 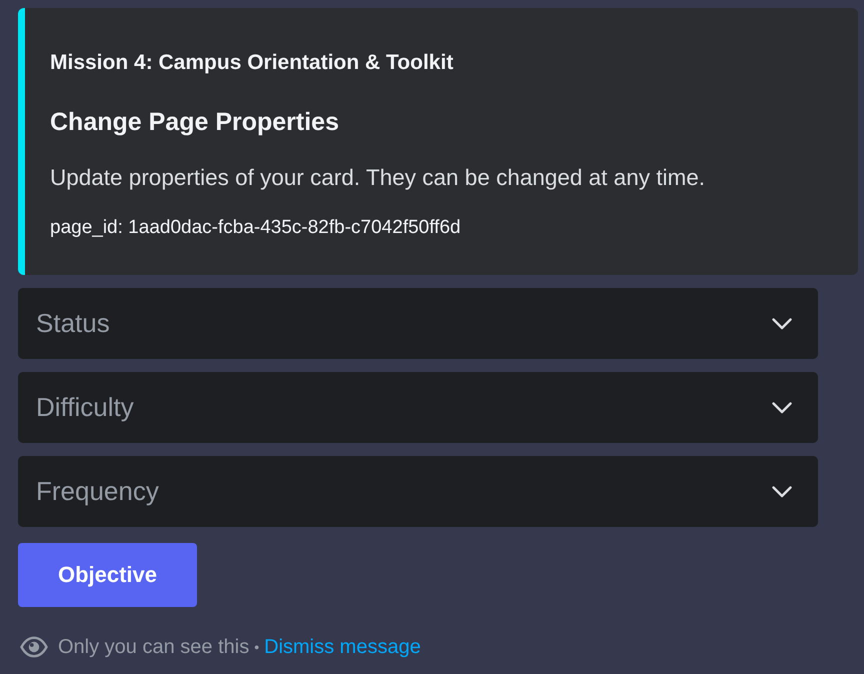 What do you see at coordinates (34, 647) in the screenshot?
I see `eye-icon` at bounding box center [34, 647].